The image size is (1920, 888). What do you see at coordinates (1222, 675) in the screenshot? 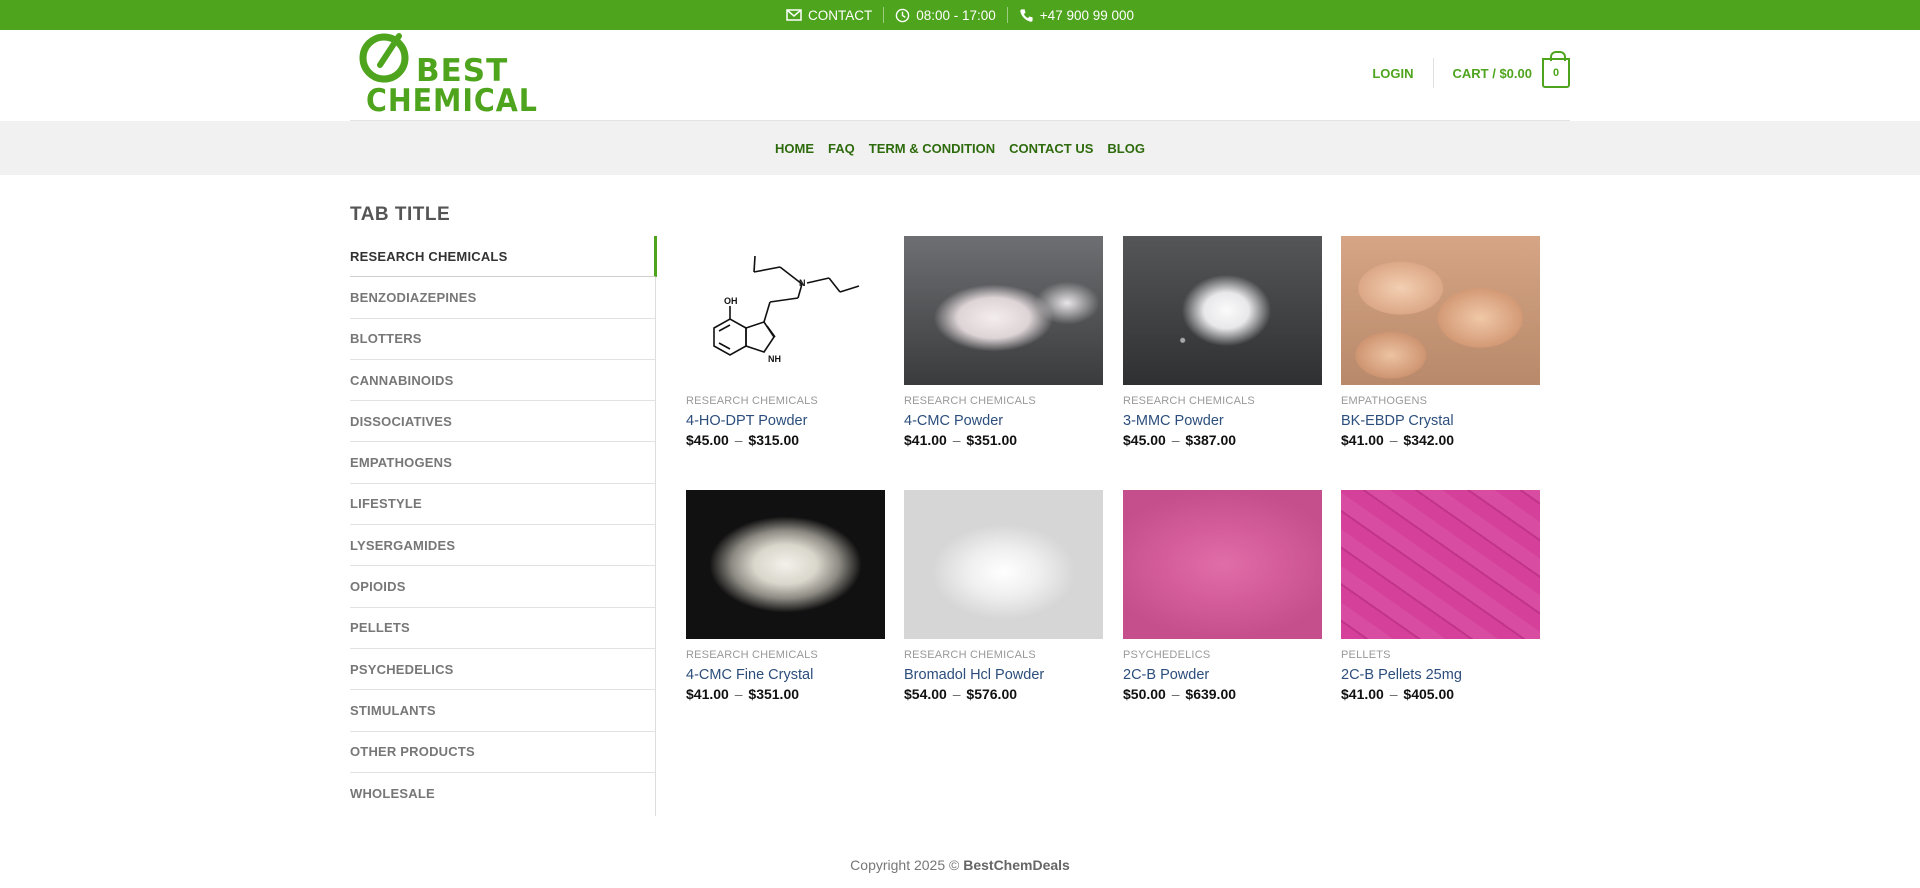
I see `product-title: 2C-B Powder` at bounding box center [1222, 675].